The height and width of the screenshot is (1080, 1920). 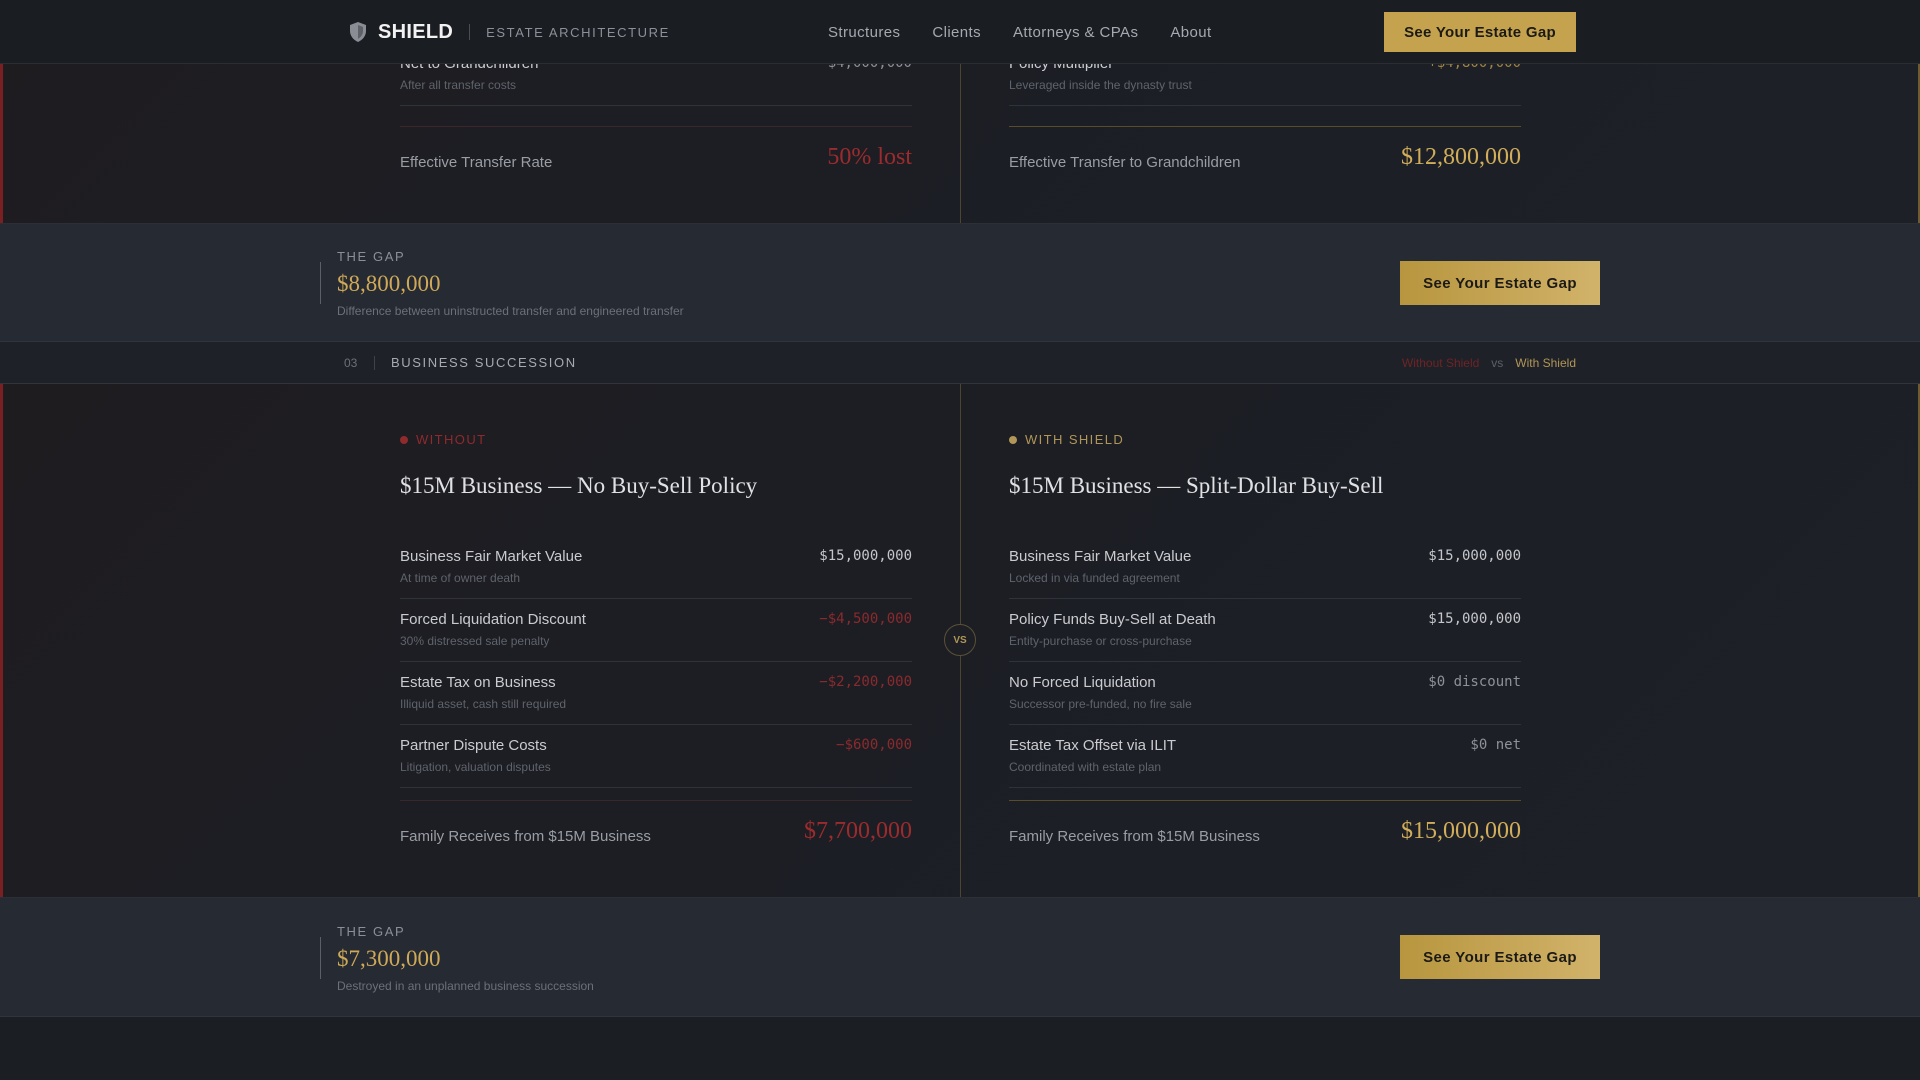 What do you see at coordinates (473, 745) in the screenshot?
I see `row-label: Partner Dispute Costs` at bounding box center [473, 745].